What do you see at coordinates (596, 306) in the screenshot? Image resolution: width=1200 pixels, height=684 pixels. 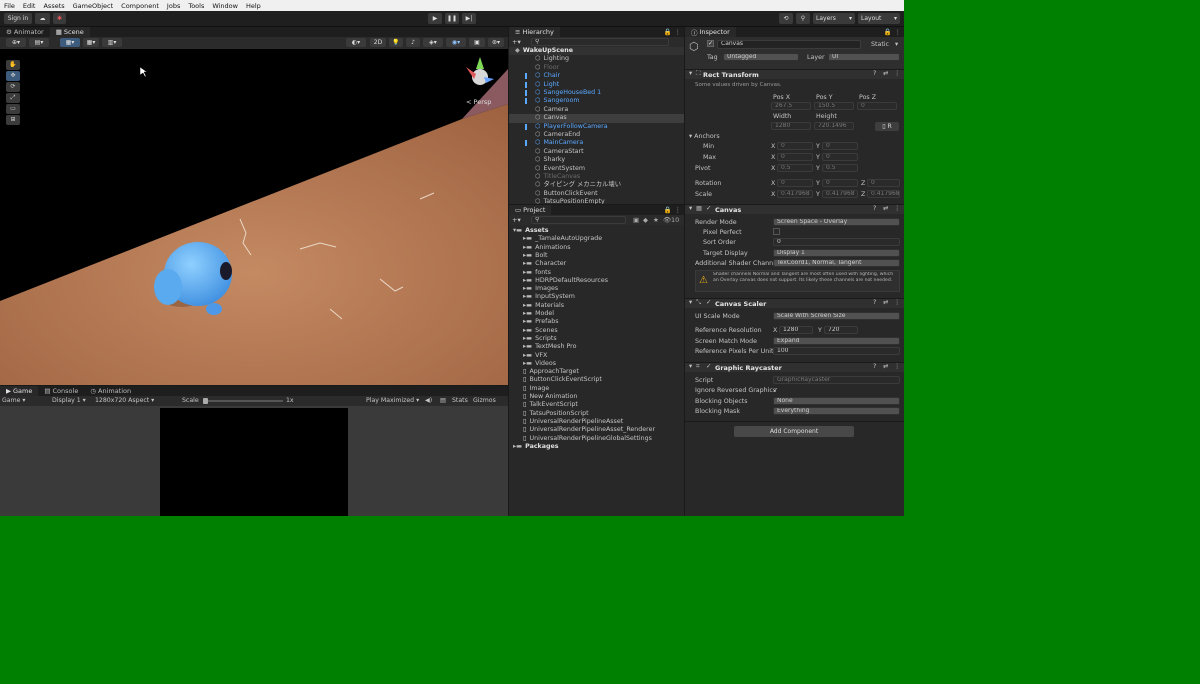 I see `project-folder: ▸▬ Materials` at bounding box center [596, 306].